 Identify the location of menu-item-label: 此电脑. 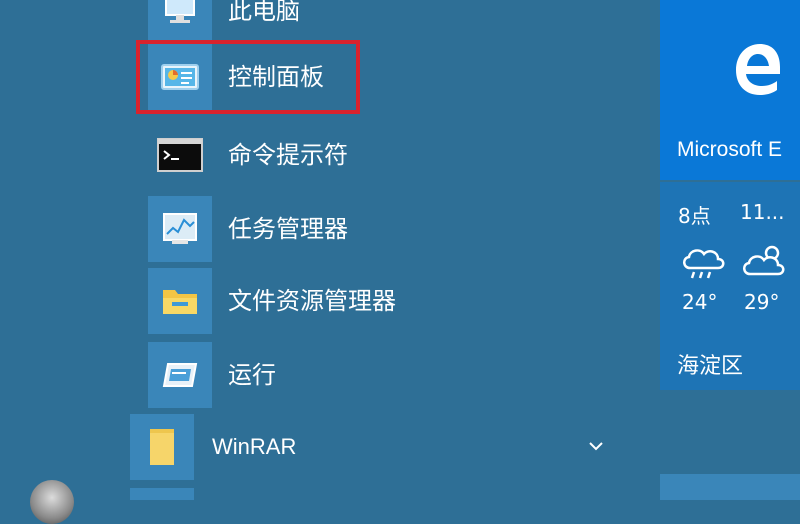
(264, 12).